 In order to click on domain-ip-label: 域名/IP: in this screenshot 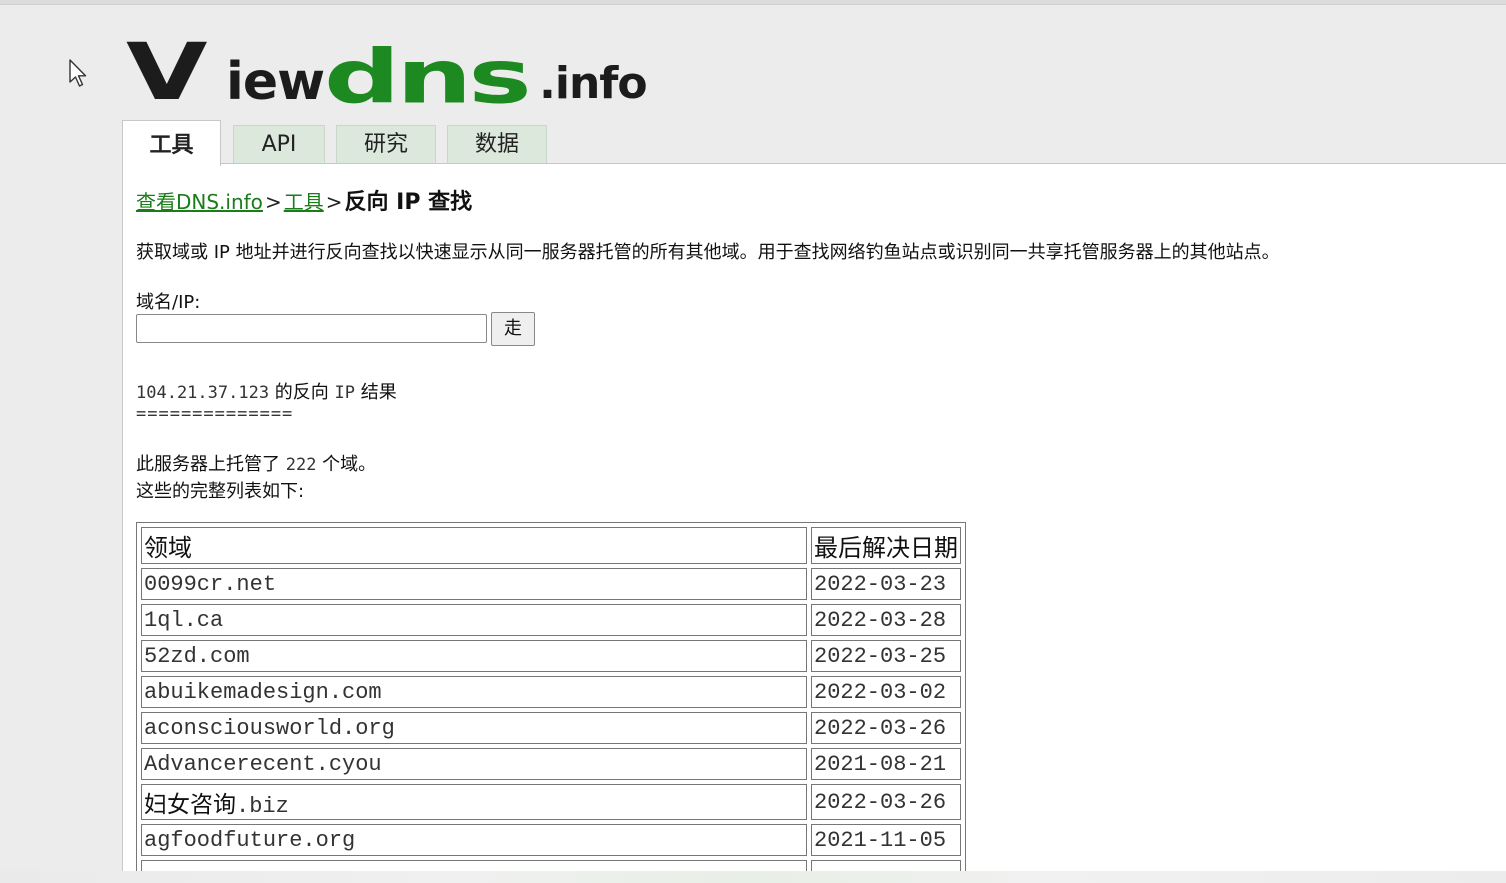, I will do `click(168, 302)`.